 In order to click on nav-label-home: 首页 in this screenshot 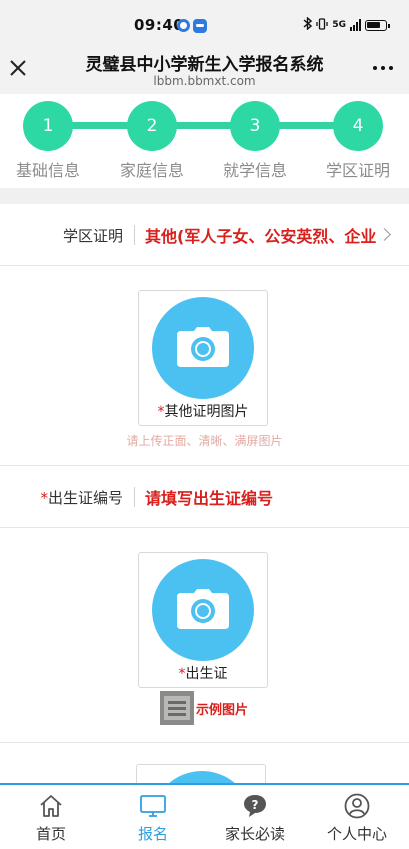, I will do `click(50, 834)`.